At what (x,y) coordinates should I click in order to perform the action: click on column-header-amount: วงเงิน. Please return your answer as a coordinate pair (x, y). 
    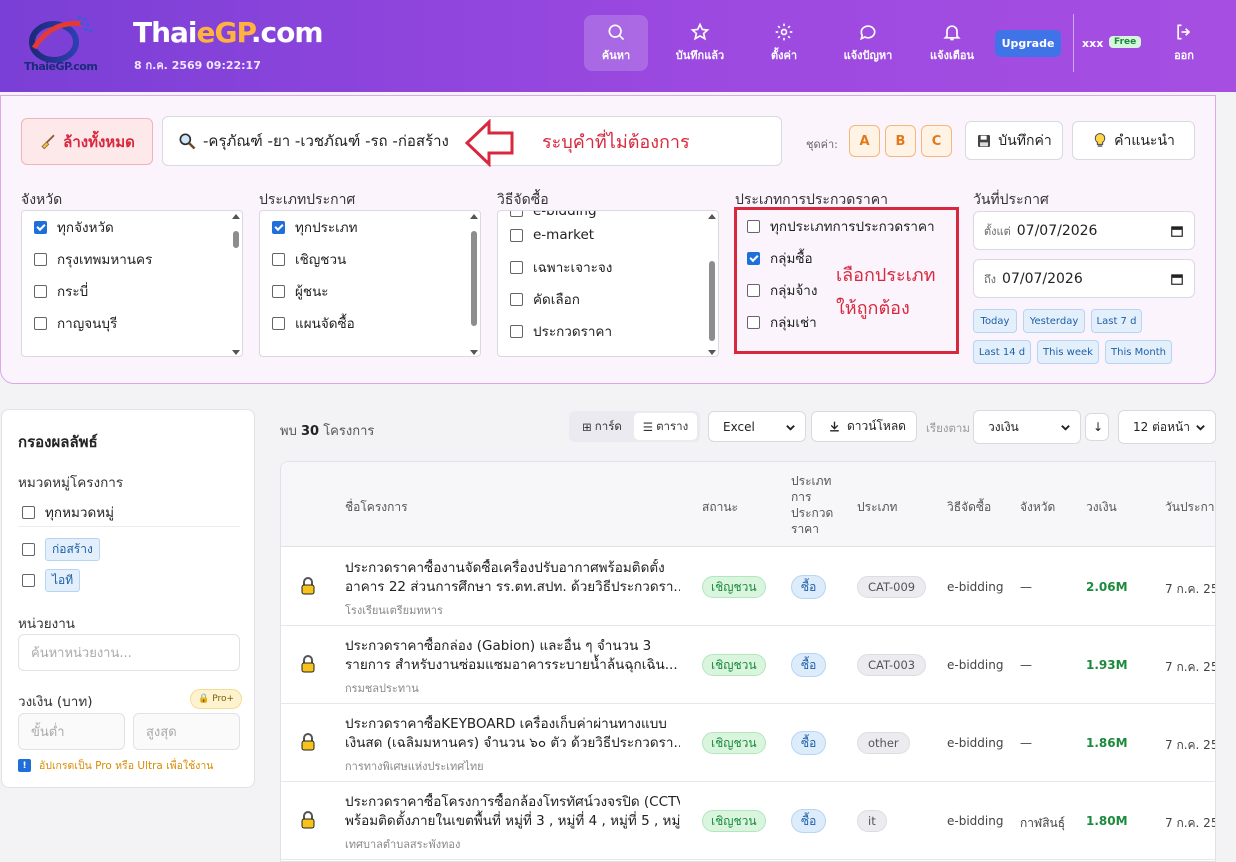
    Looking at the image, I should click on (1101, 507).